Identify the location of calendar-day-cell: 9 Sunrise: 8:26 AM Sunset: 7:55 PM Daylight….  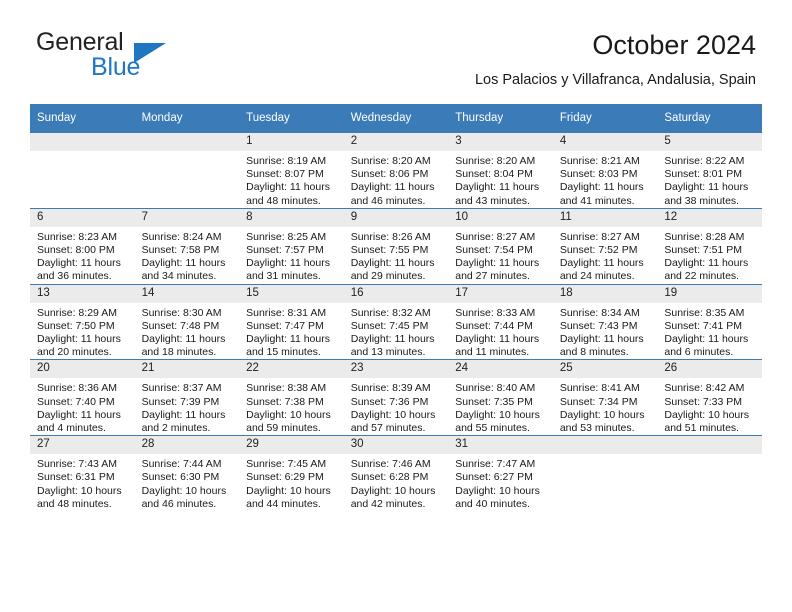
(396, 246).